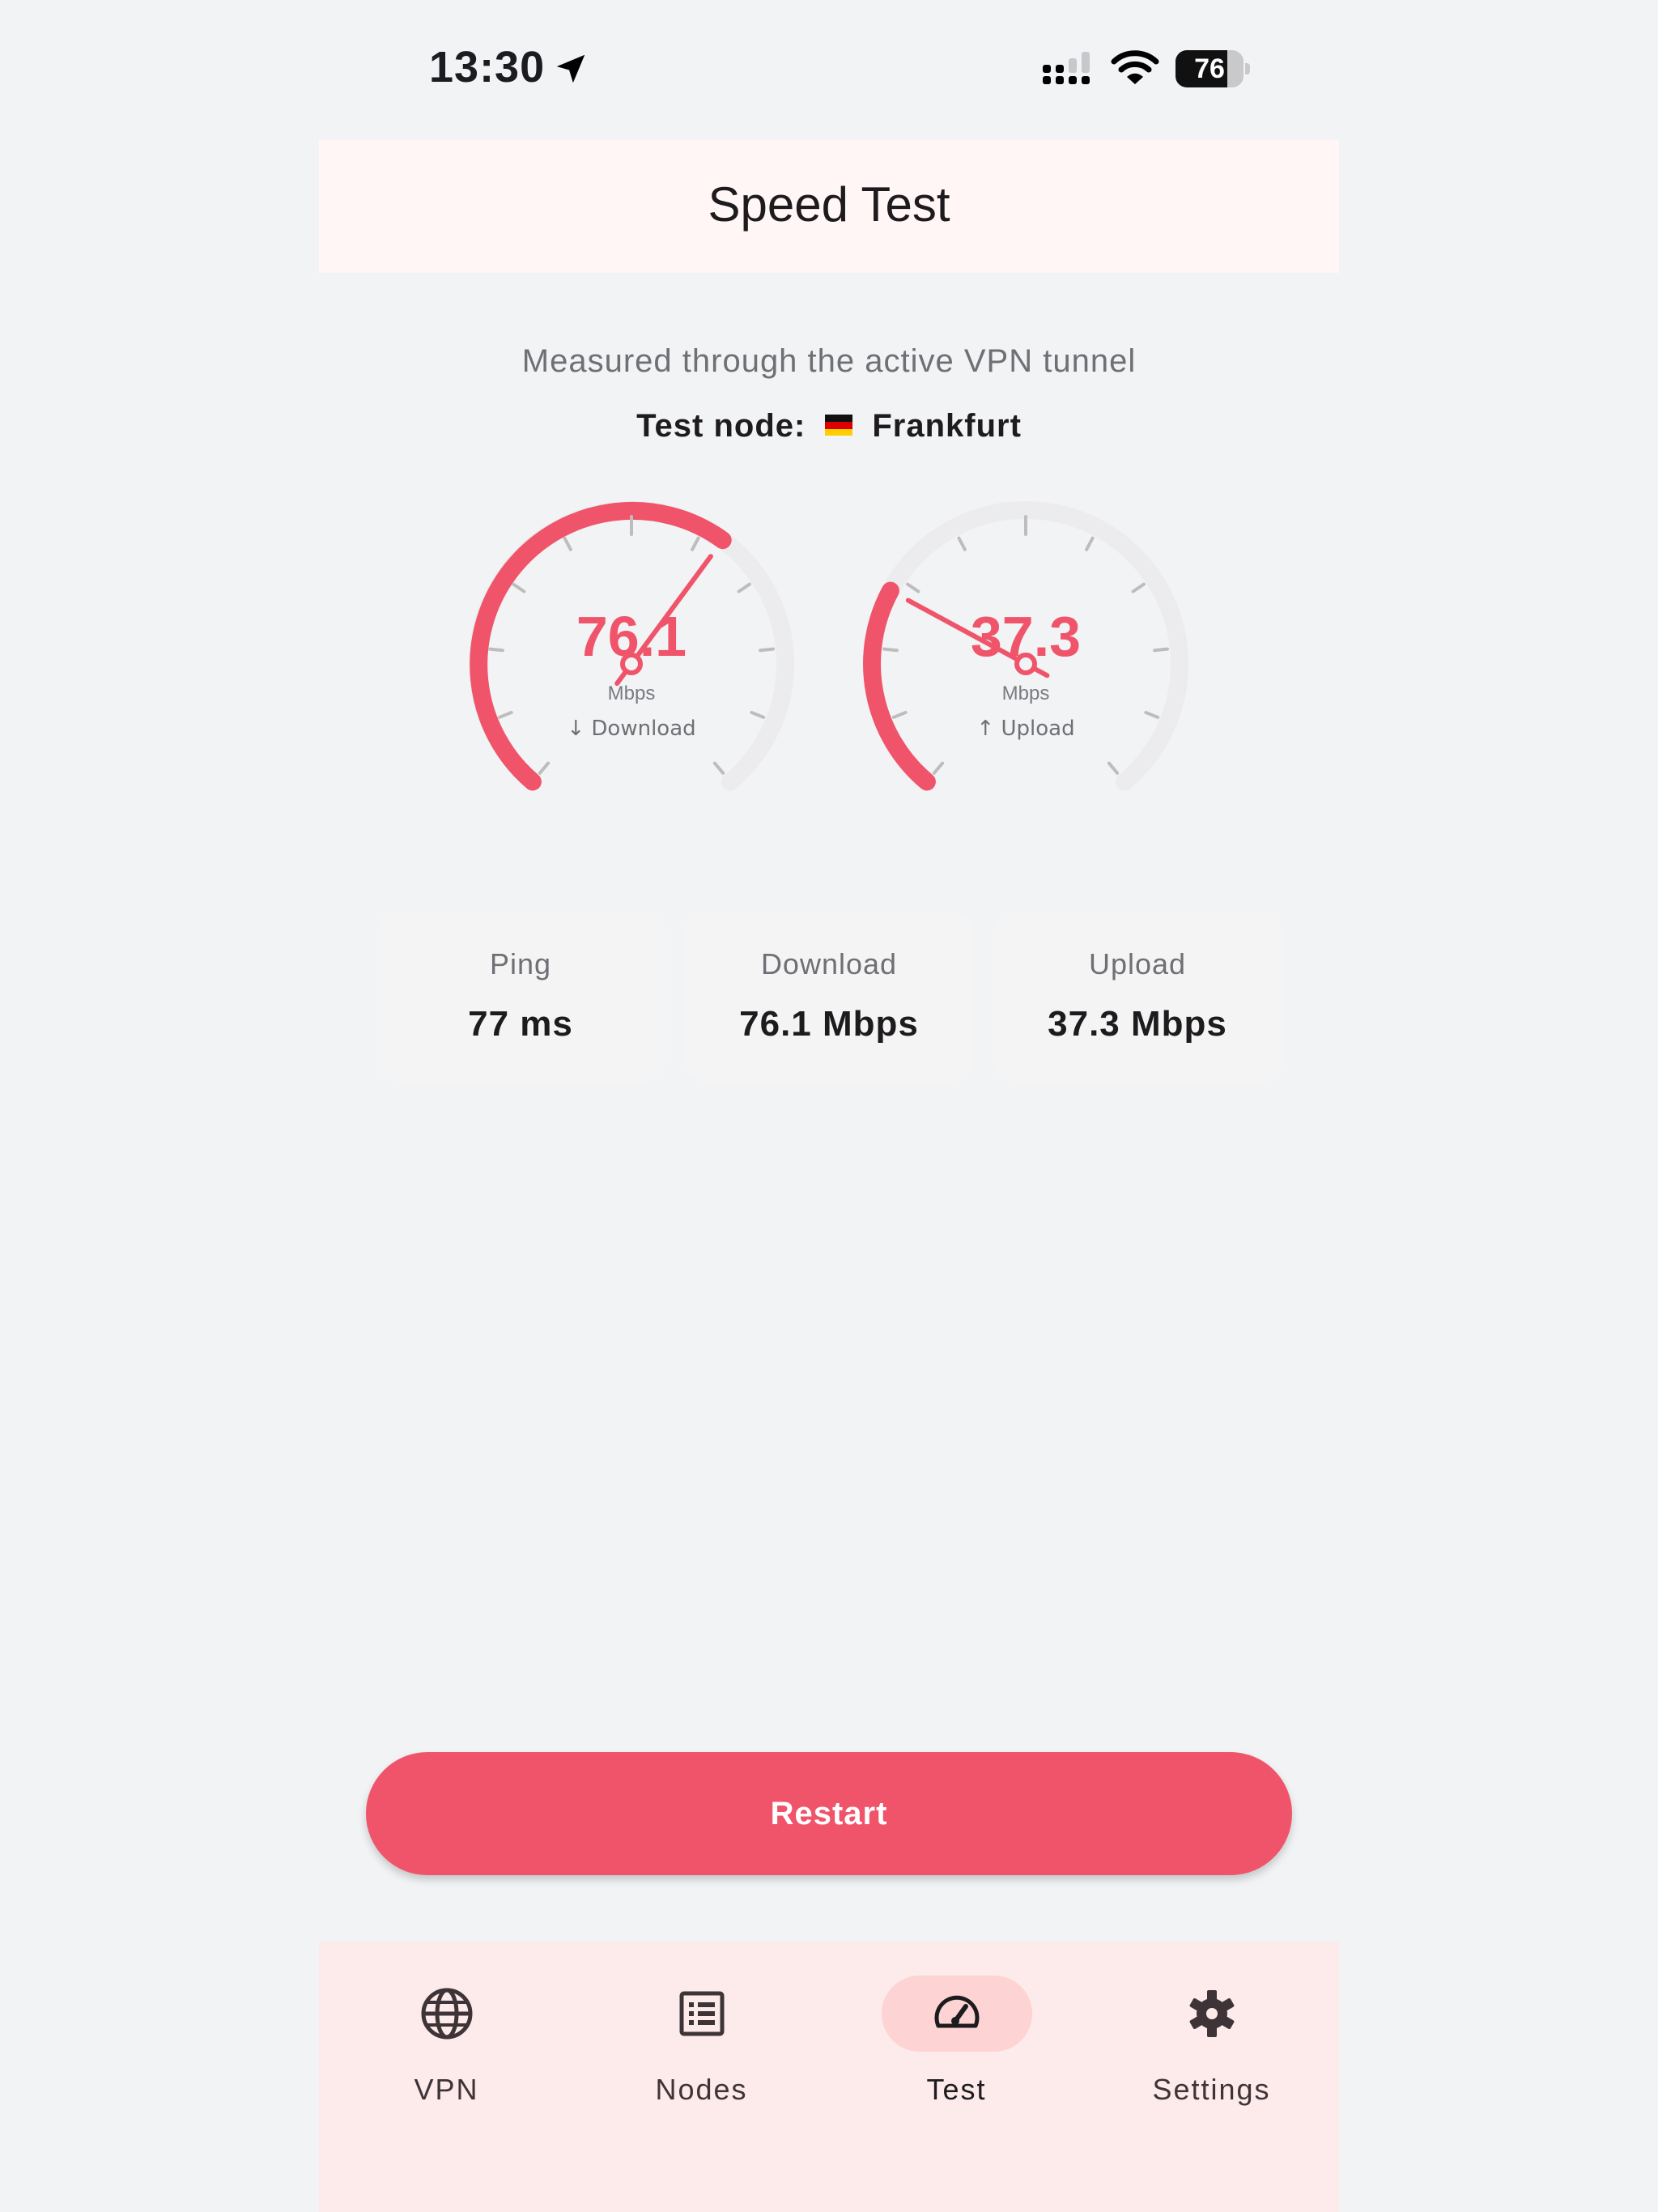 The width and height of the screenshot is (1658, 2212). I want to click on upload-gauge: 37.3 Mbps ↑ Upload, so click(1025, 646).